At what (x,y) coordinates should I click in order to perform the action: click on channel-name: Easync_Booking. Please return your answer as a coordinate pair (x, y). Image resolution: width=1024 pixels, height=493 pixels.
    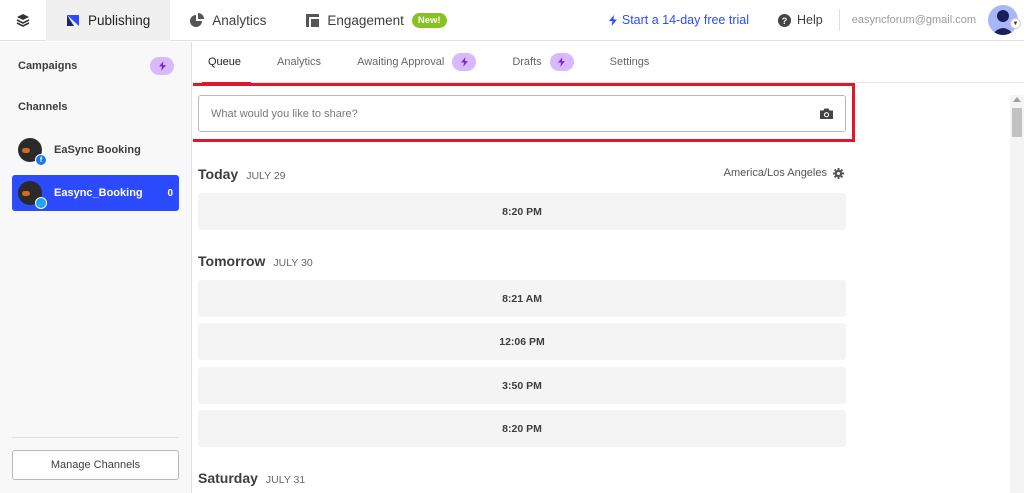
    Looking at the image, I should click on (98, 193).